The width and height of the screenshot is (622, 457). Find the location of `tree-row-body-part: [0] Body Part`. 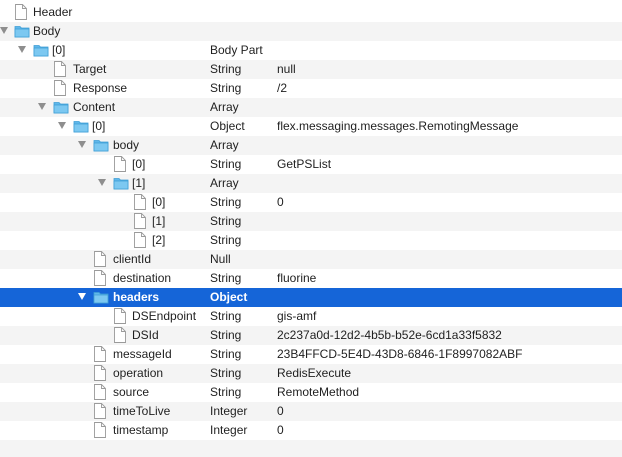

tree-row-body-part: [0] Body Part is located at coordinates (311, 50).